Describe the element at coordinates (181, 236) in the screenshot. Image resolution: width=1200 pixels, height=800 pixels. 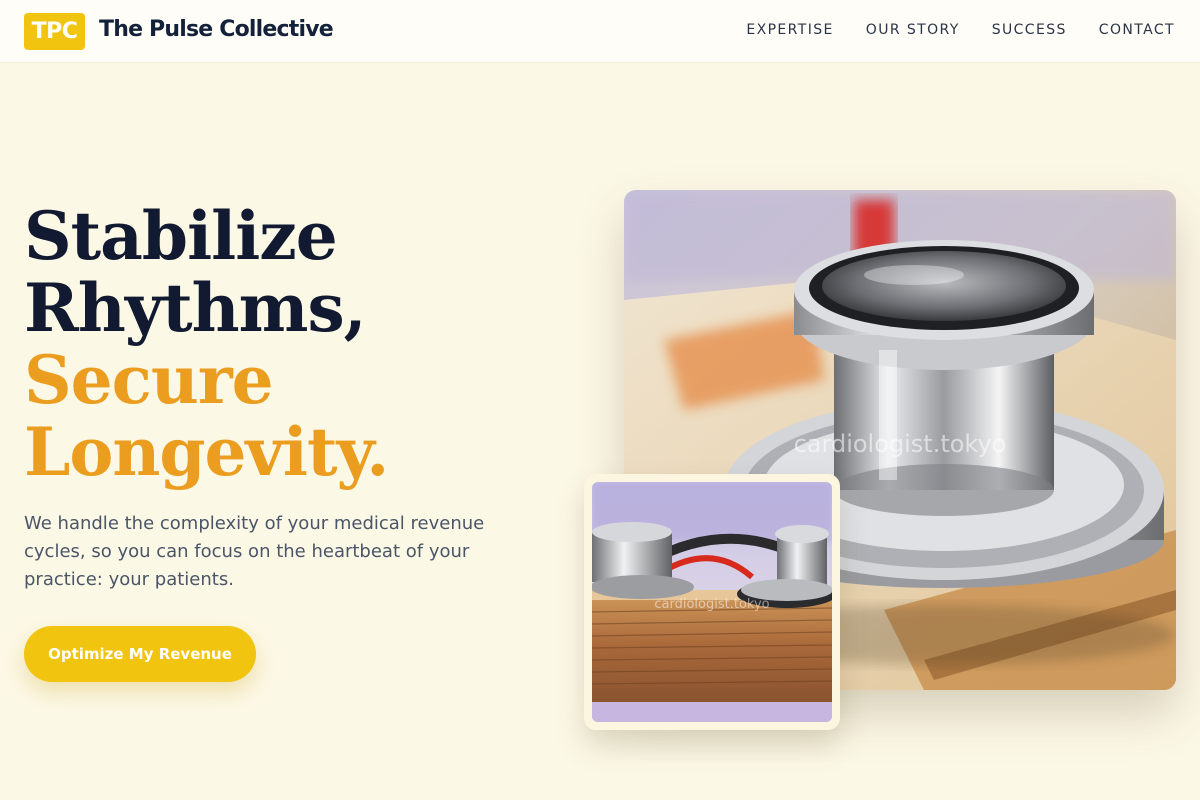
I see `headline-line-1: Stabilize` at that location.